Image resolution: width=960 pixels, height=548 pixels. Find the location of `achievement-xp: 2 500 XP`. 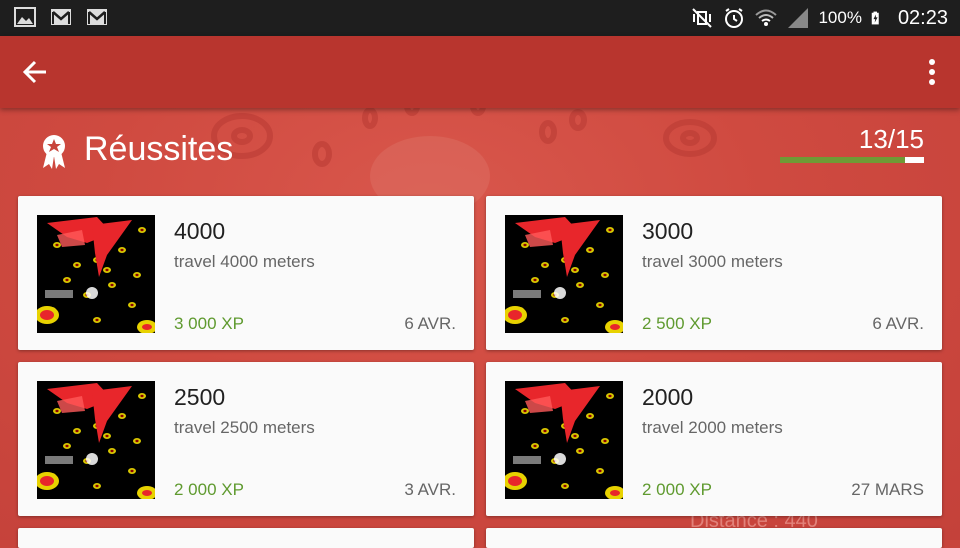

achievement-xp: 2 500 XP is located at coordinates (677, 323).